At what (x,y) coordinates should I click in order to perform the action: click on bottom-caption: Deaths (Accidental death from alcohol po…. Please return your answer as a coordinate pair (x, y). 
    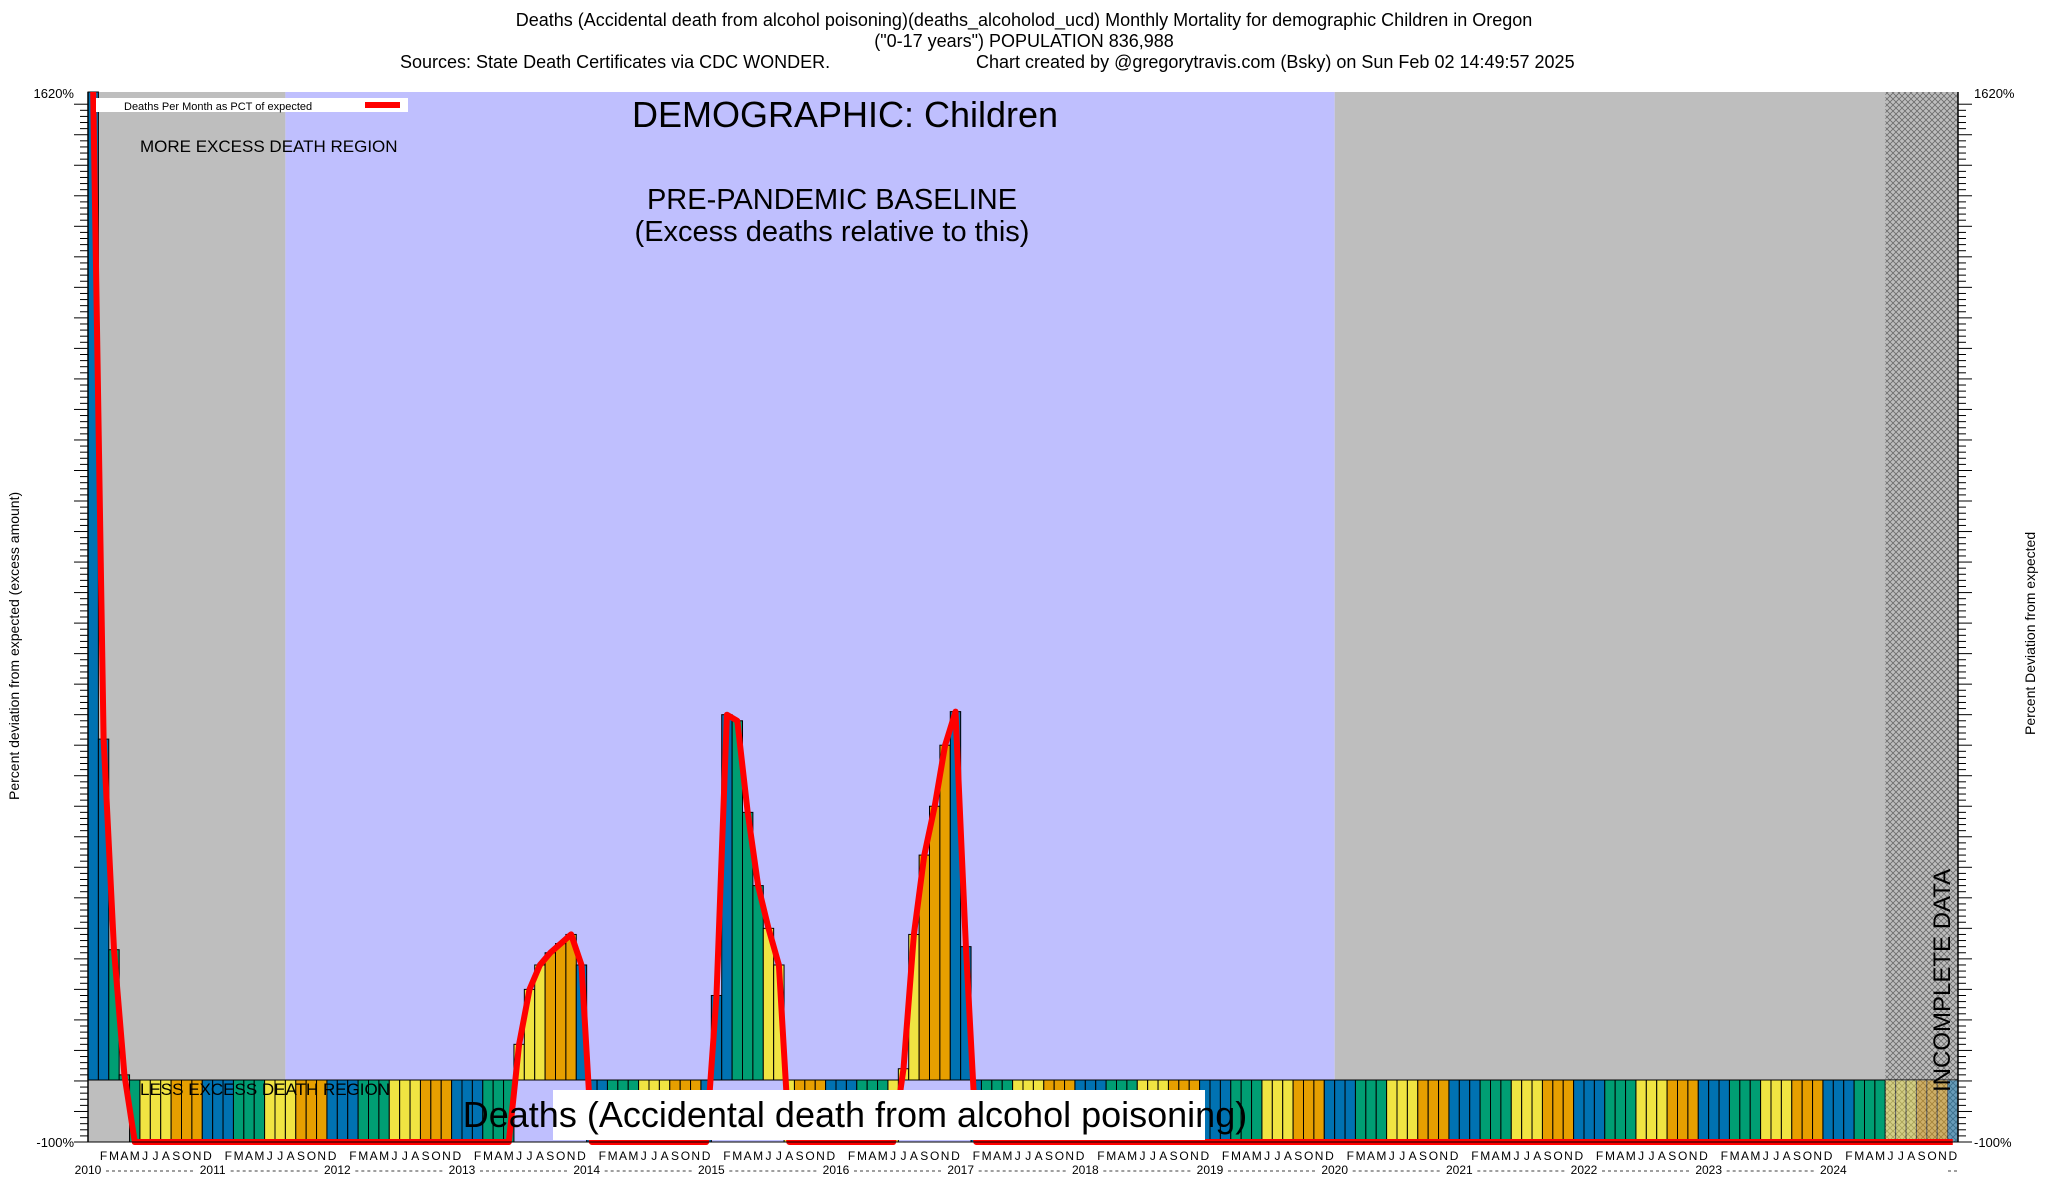
    Looking at the image, I should click on (855, 1114).